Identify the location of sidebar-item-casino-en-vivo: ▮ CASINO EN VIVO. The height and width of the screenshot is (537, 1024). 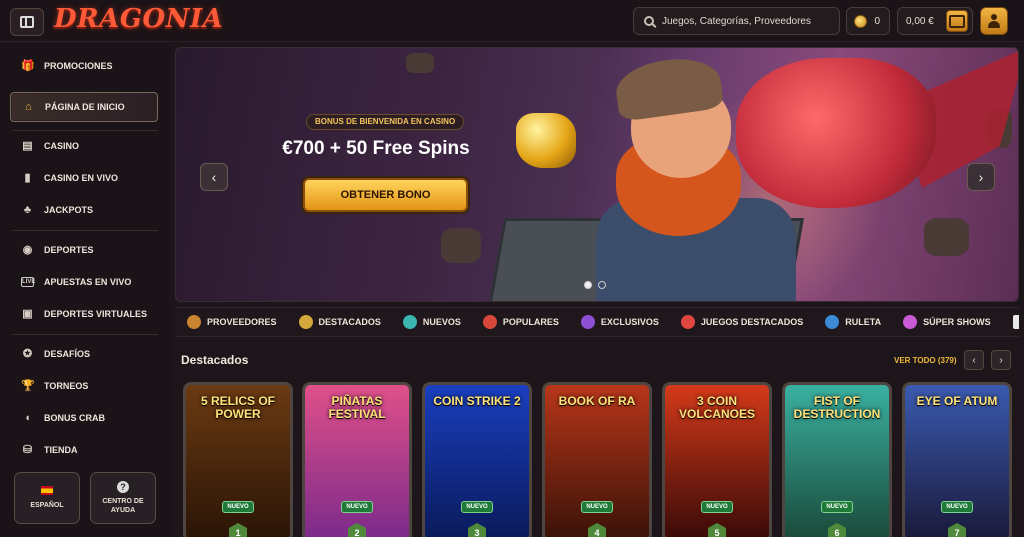
(84, 178).